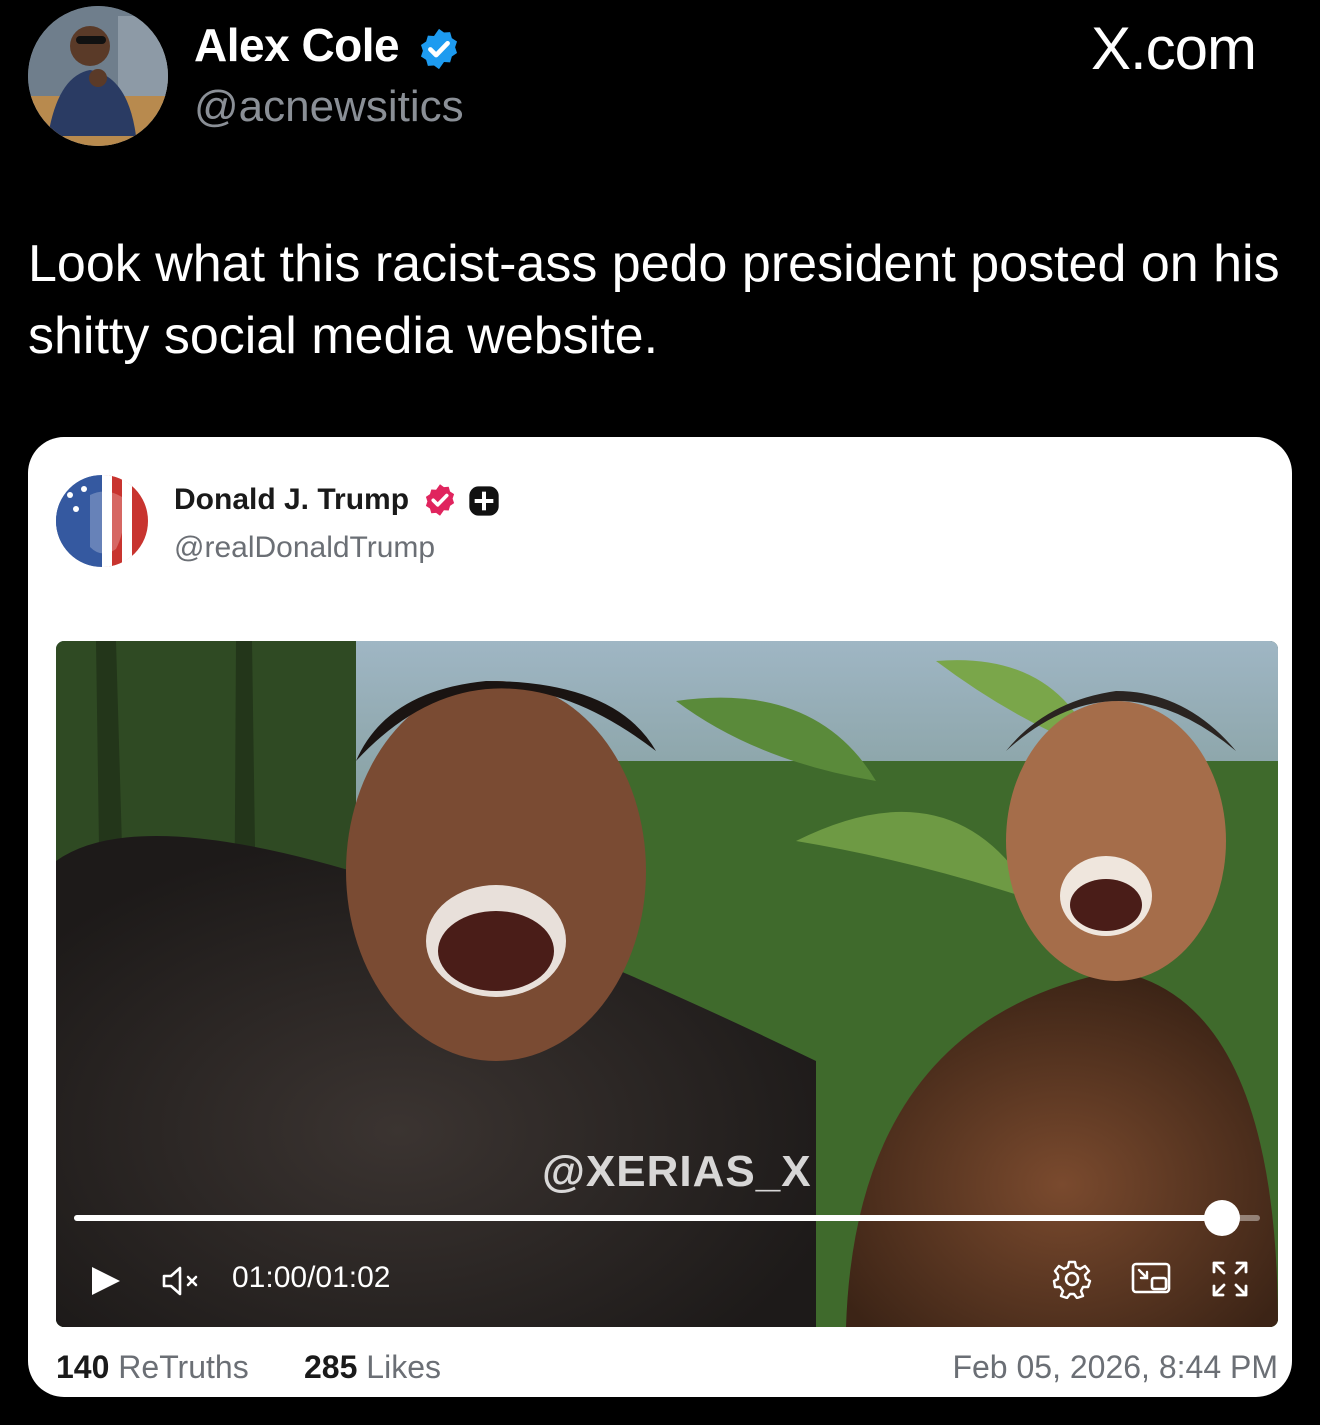 The image size is (1320, 1425). What do you see at coordinates (270, 1277) in the screenshot?
I see `video-current-time: 01:00` at bounding box center [270, 1277].